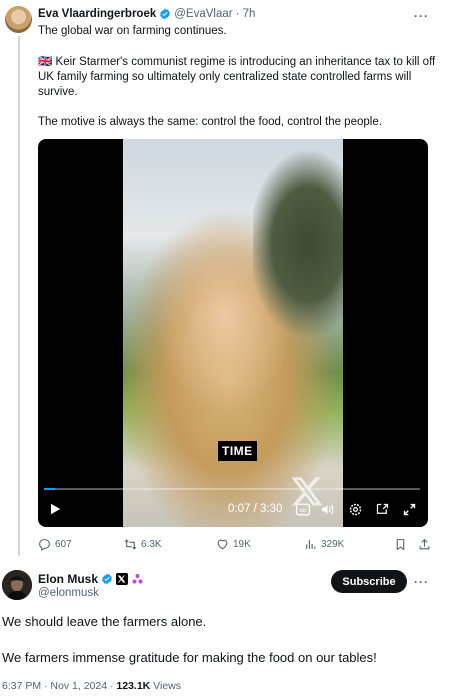 This screenshot has width=449, height=700. Describe the element at coordinates (369, 581) in the screenshot. I see `subscribe-button: Subscribe` at that location.